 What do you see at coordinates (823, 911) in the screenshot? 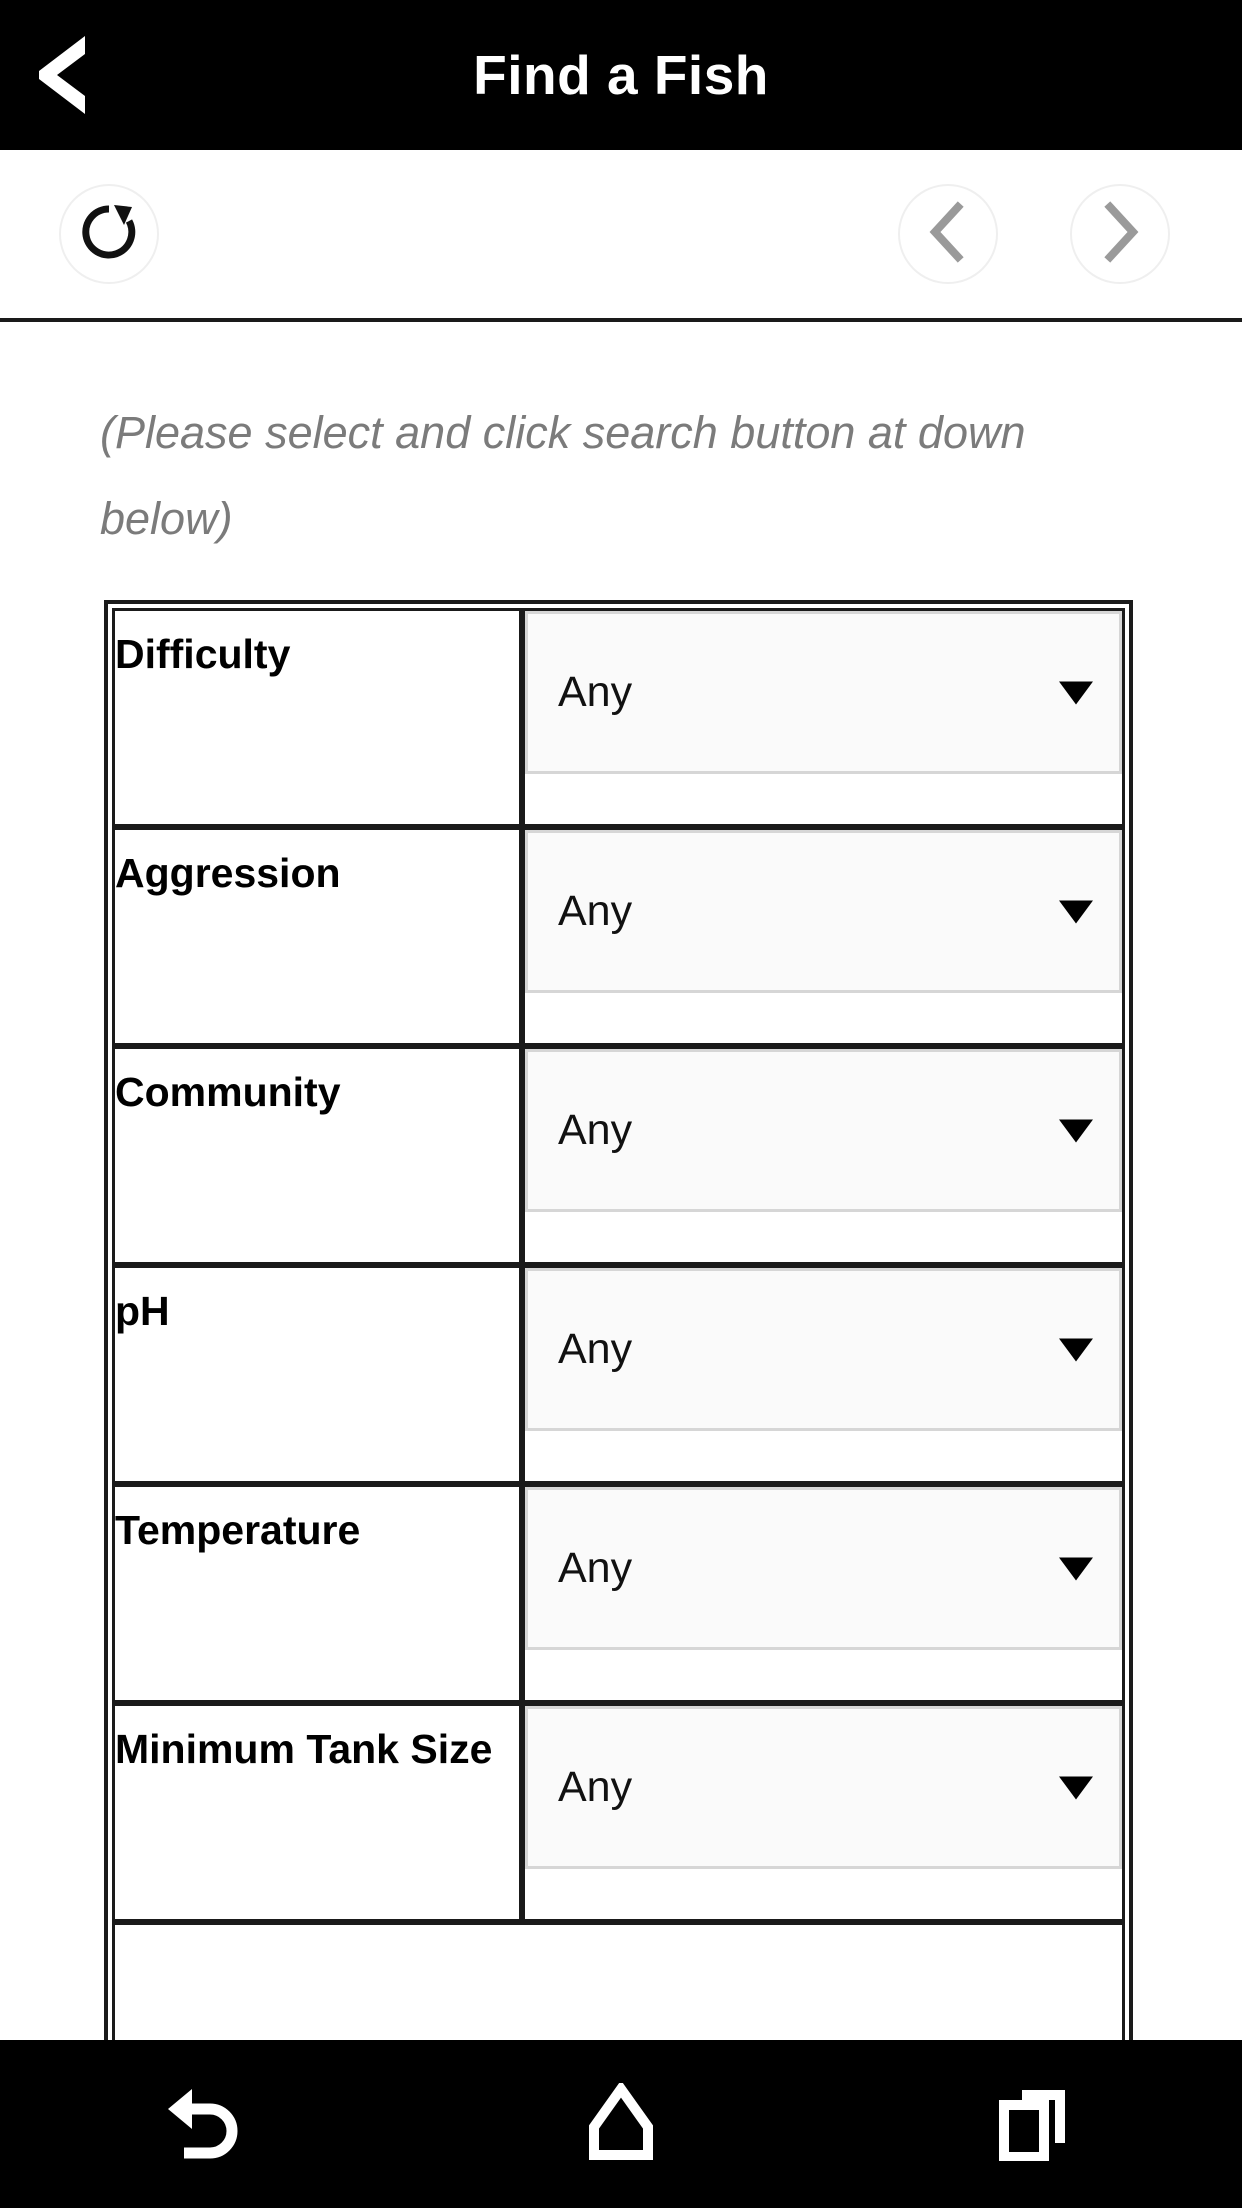
I see `aggression-select: Any` at bounding box center [823, 911].